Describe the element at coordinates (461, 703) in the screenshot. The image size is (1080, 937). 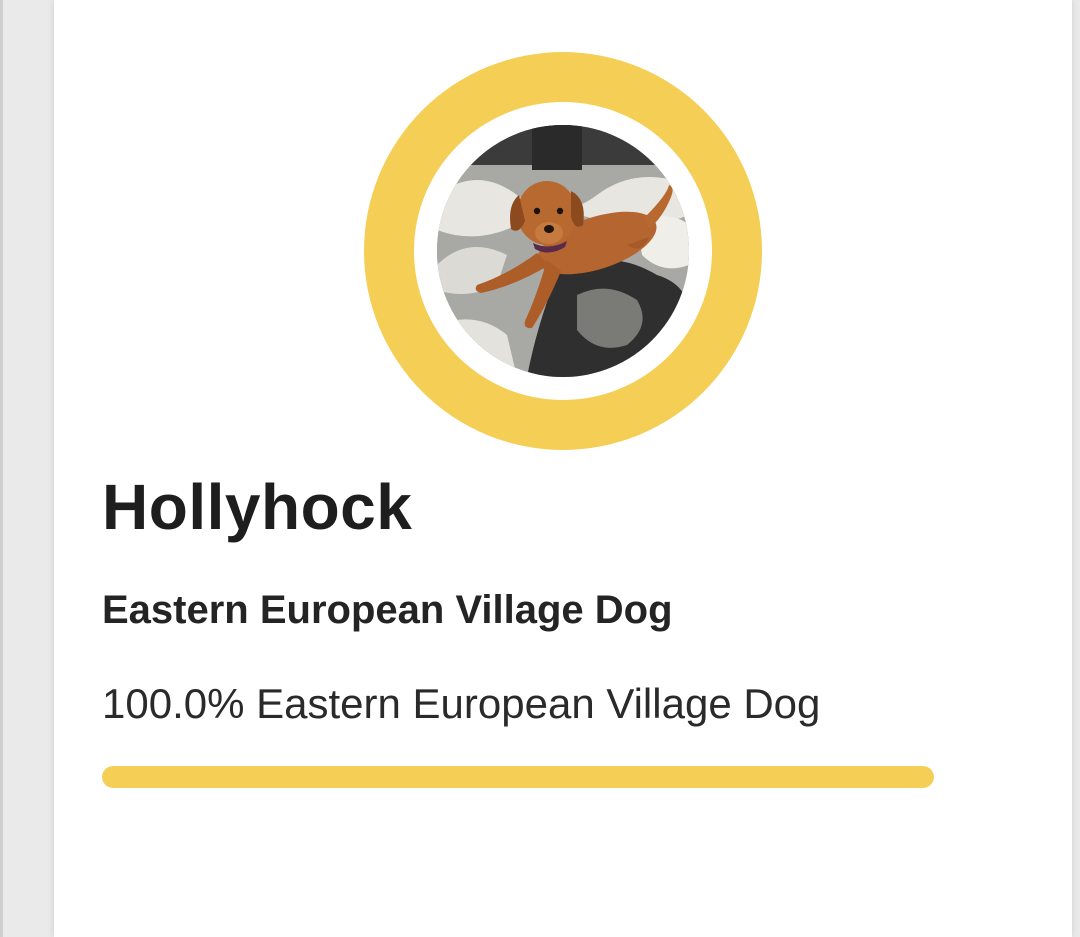
I see `ancestry-breakdown-label: 100.0% Eastern European Village Dog` at that location.